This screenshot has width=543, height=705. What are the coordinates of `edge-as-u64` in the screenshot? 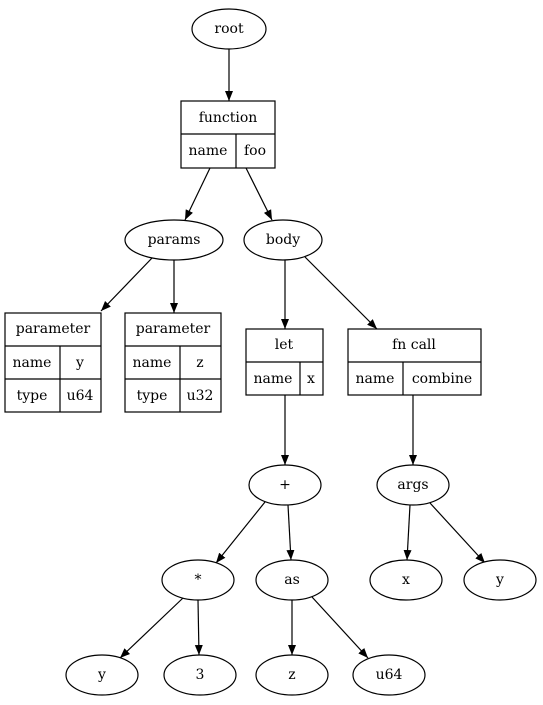 It's located at (340, 627).